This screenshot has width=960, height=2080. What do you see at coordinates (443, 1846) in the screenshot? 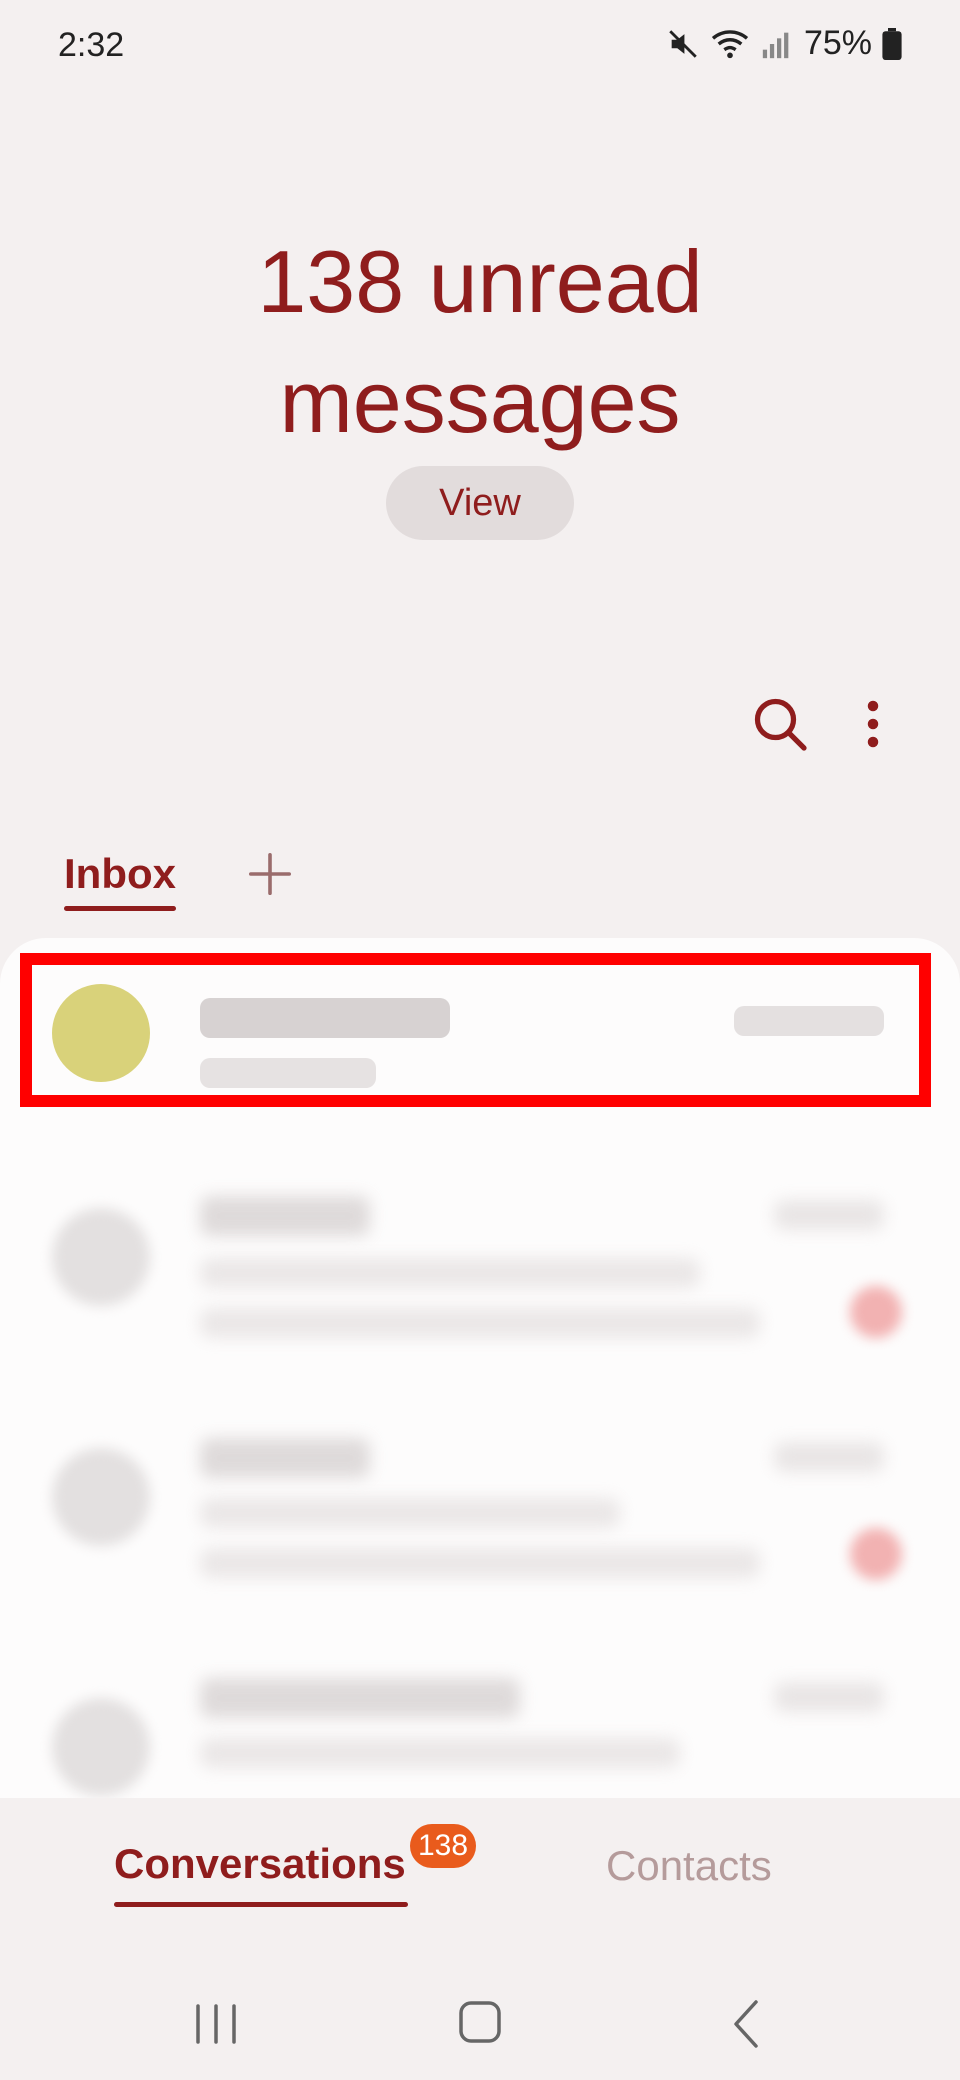
I see `unread-count-badge: 138` at bounding box center [443, 1846].